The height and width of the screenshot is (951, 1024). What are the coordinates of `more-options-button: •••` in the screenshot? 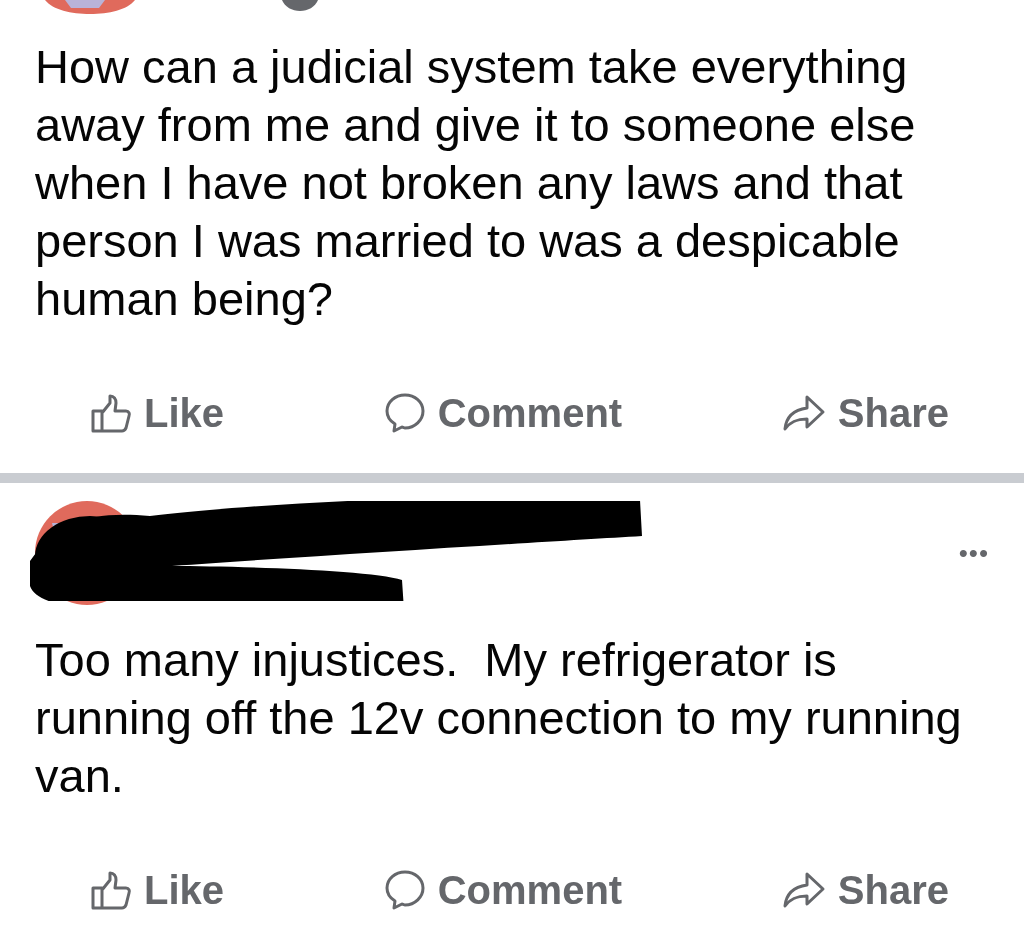 It's located at (973, 553).